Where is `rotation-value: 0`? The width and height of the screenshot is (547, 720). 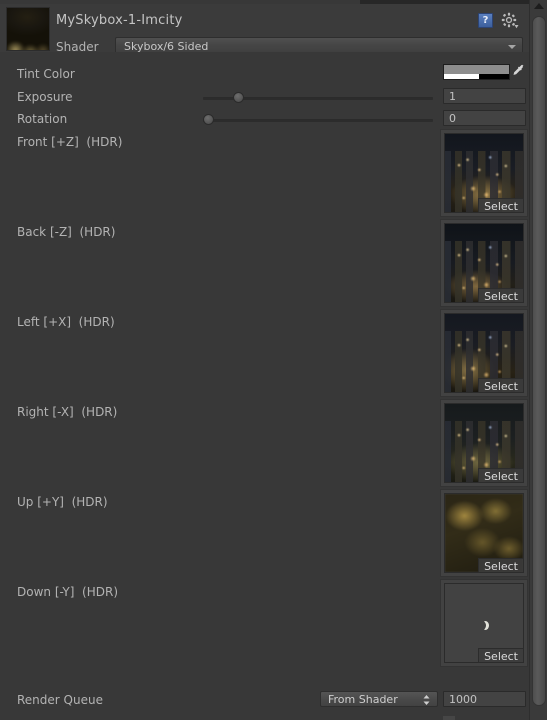 rotation-value: 0 is located at coordinates (452, 118).